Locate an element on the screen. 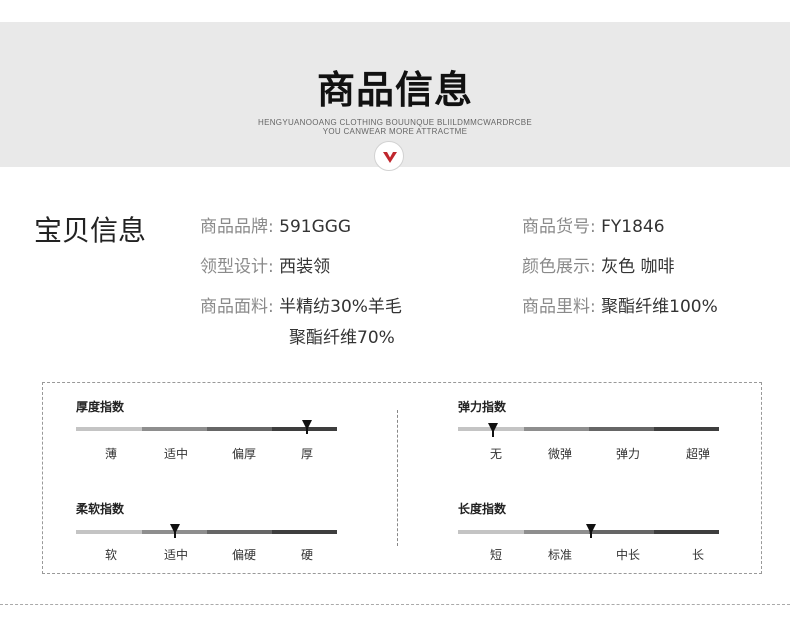  info-row-sku: 商品货号: FY1846 is located at coordinates (593, 227).